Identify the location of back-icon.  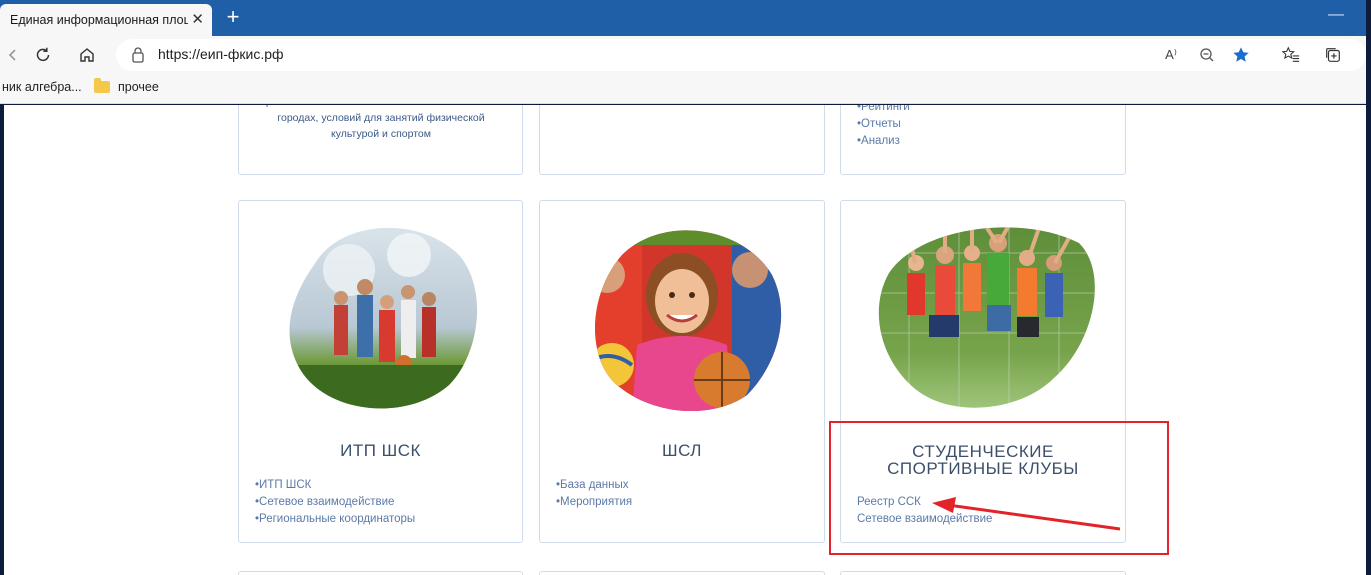
(13, 55).